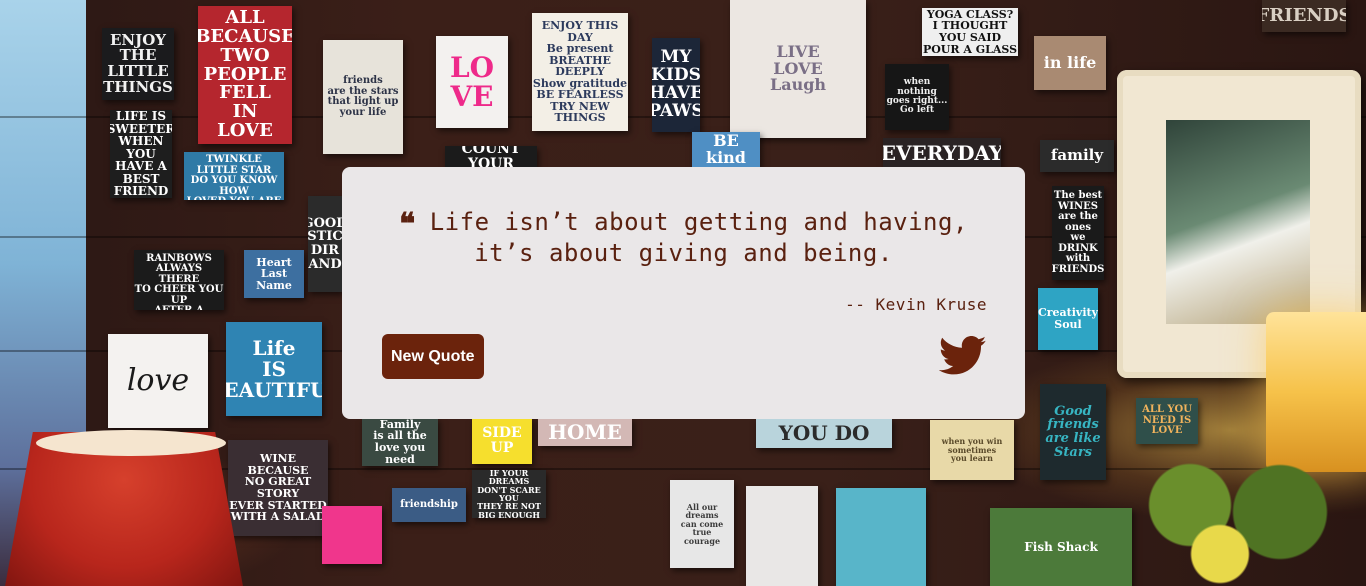 The height and width of the screenshot is (586, 1366). I want to click on sign-be-kind: BE kind, so click(726, 150).